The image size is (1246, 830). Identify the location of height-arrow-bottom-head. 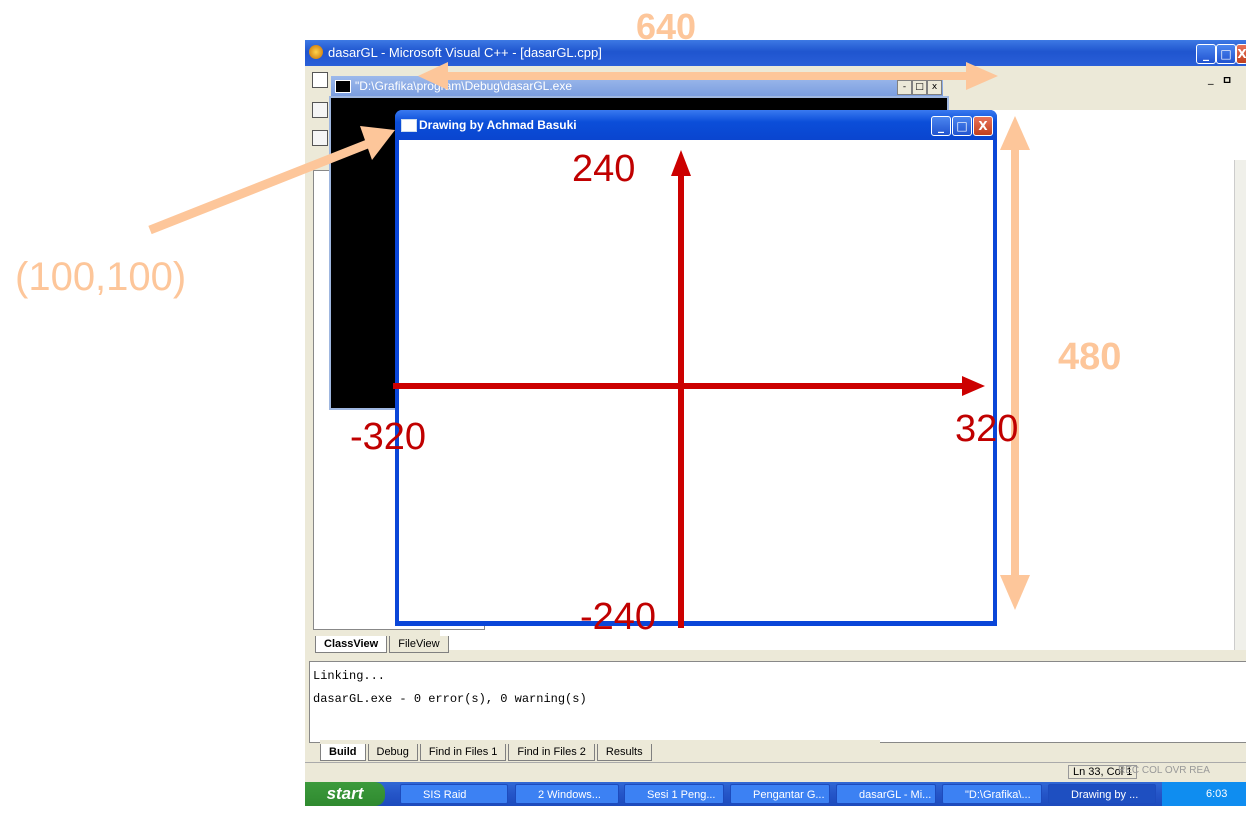
(1015, 592).